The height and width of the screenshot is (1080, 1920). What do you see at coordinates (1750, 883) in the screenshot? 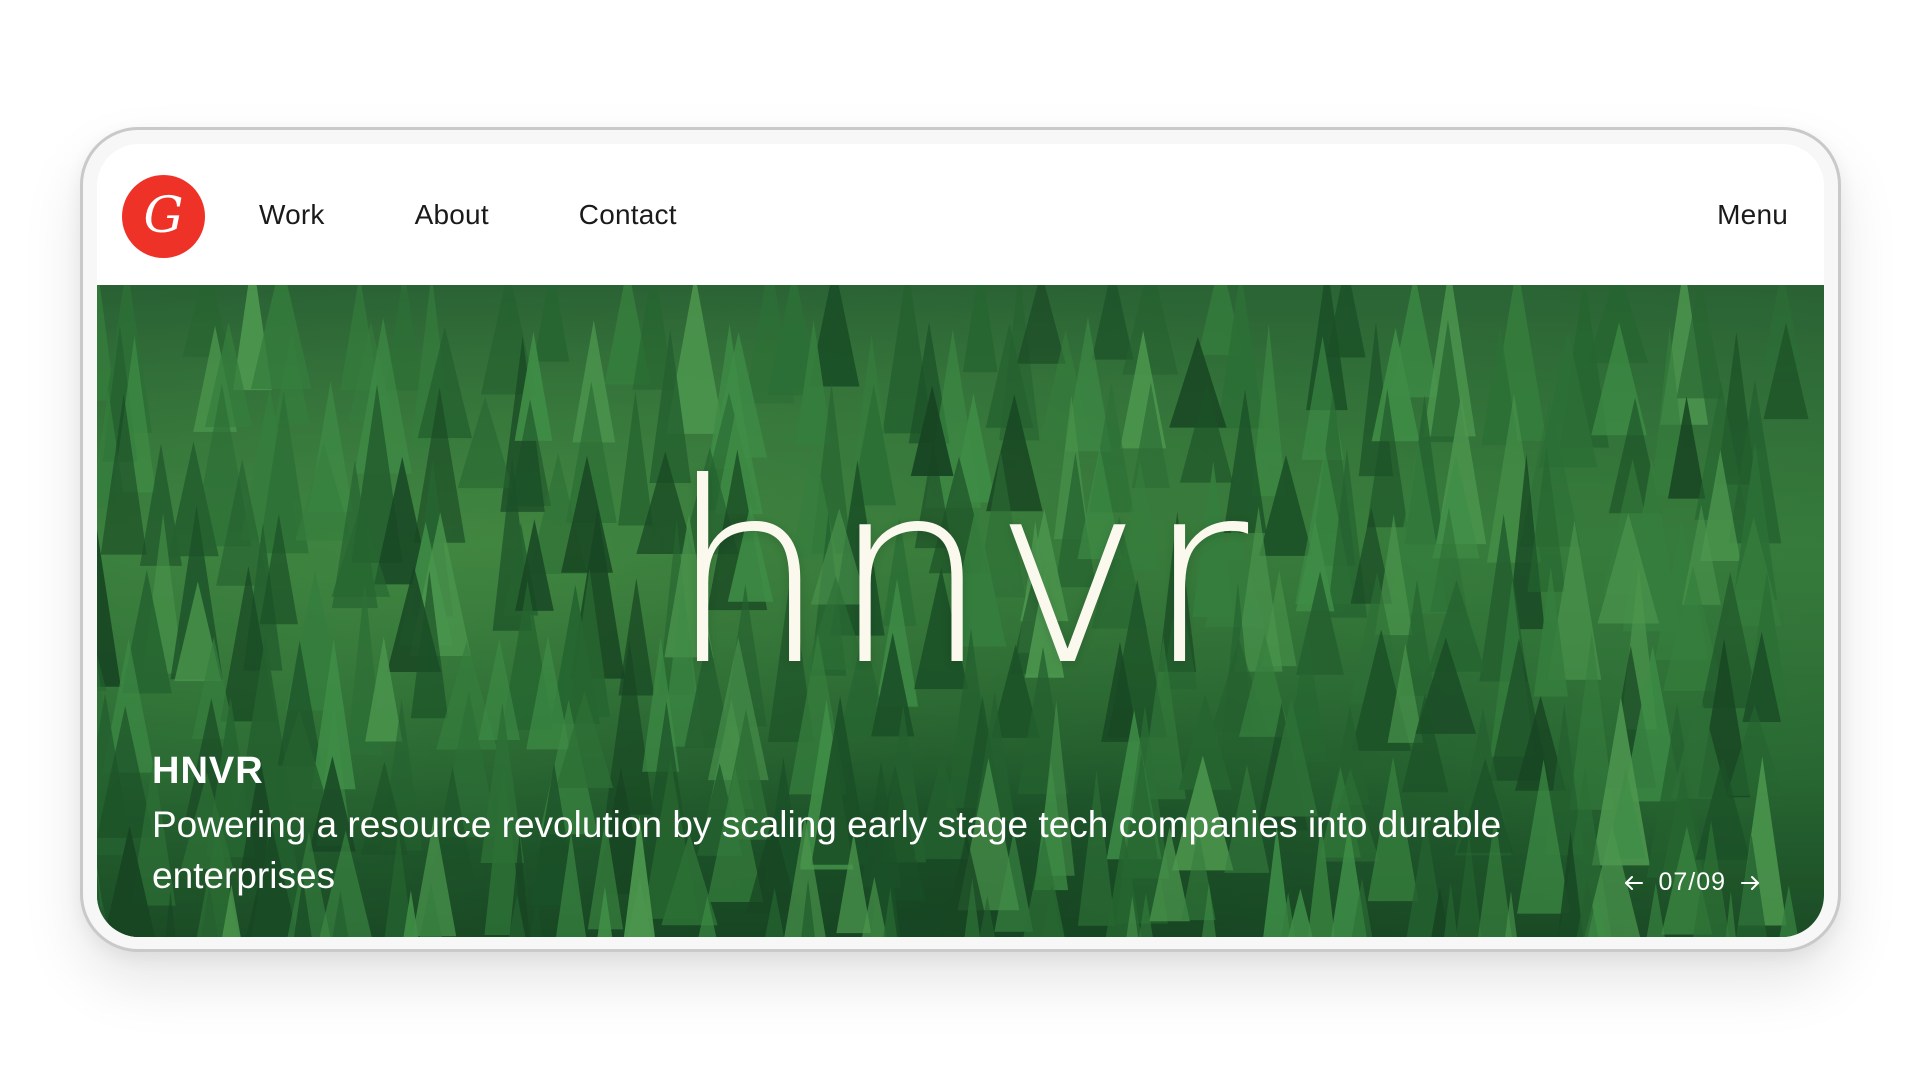
I see `arrow-right-icon` at bounding box center [1750, 883].